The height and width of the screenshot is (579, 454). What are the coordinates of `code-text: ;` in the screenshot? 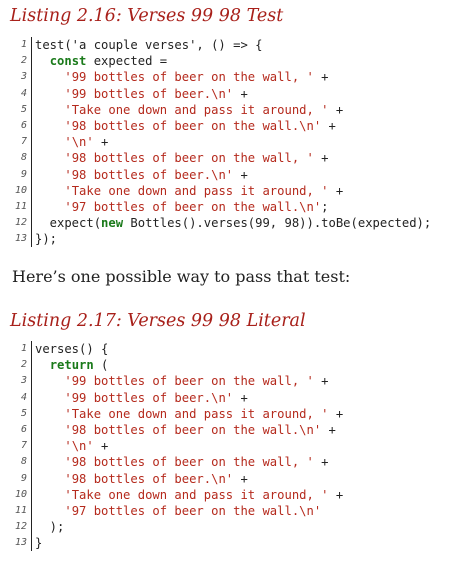 It's located at (325, 206).